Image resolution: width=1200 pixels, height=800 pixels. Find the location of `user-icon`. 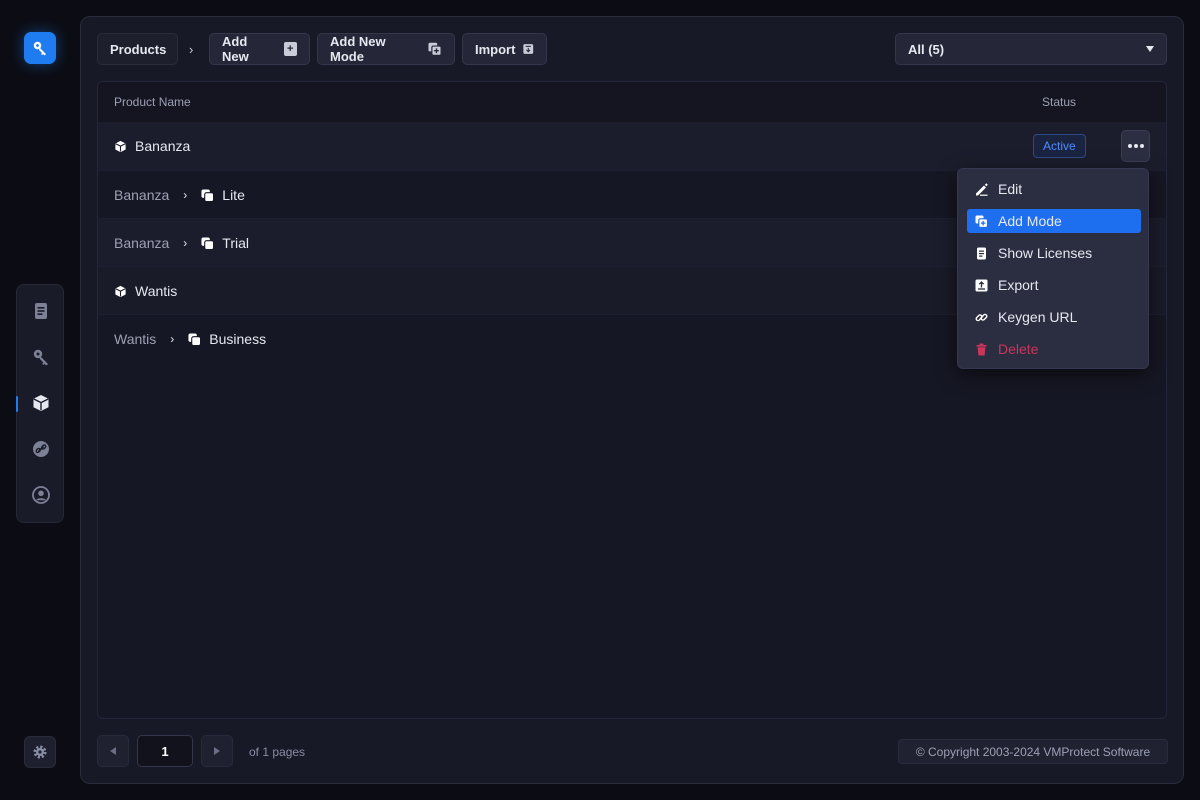

user-icon is located at coordinates (41, 495).